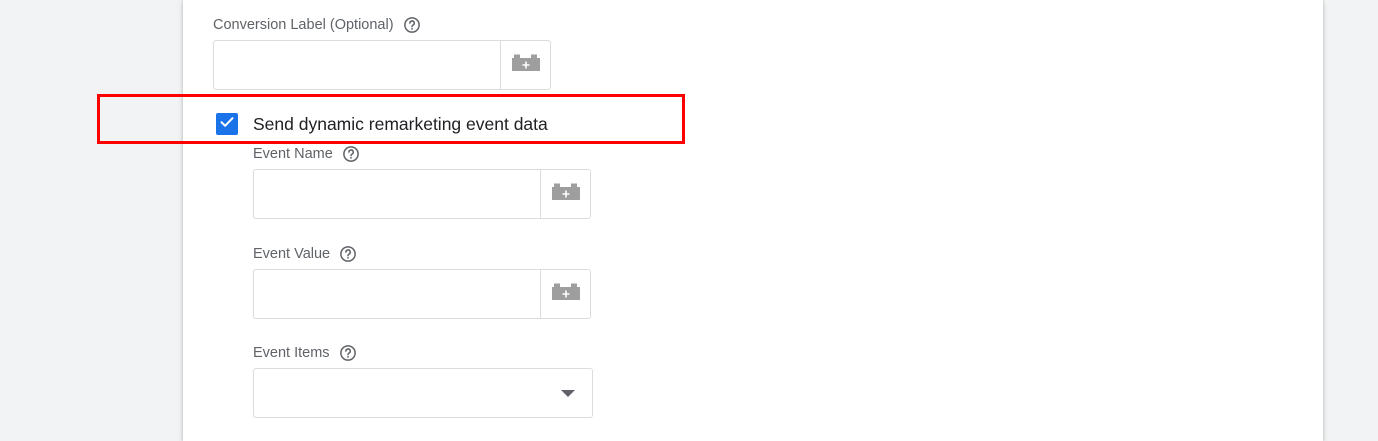  I want to click on conversion-label-input-group, so click(382, 65).